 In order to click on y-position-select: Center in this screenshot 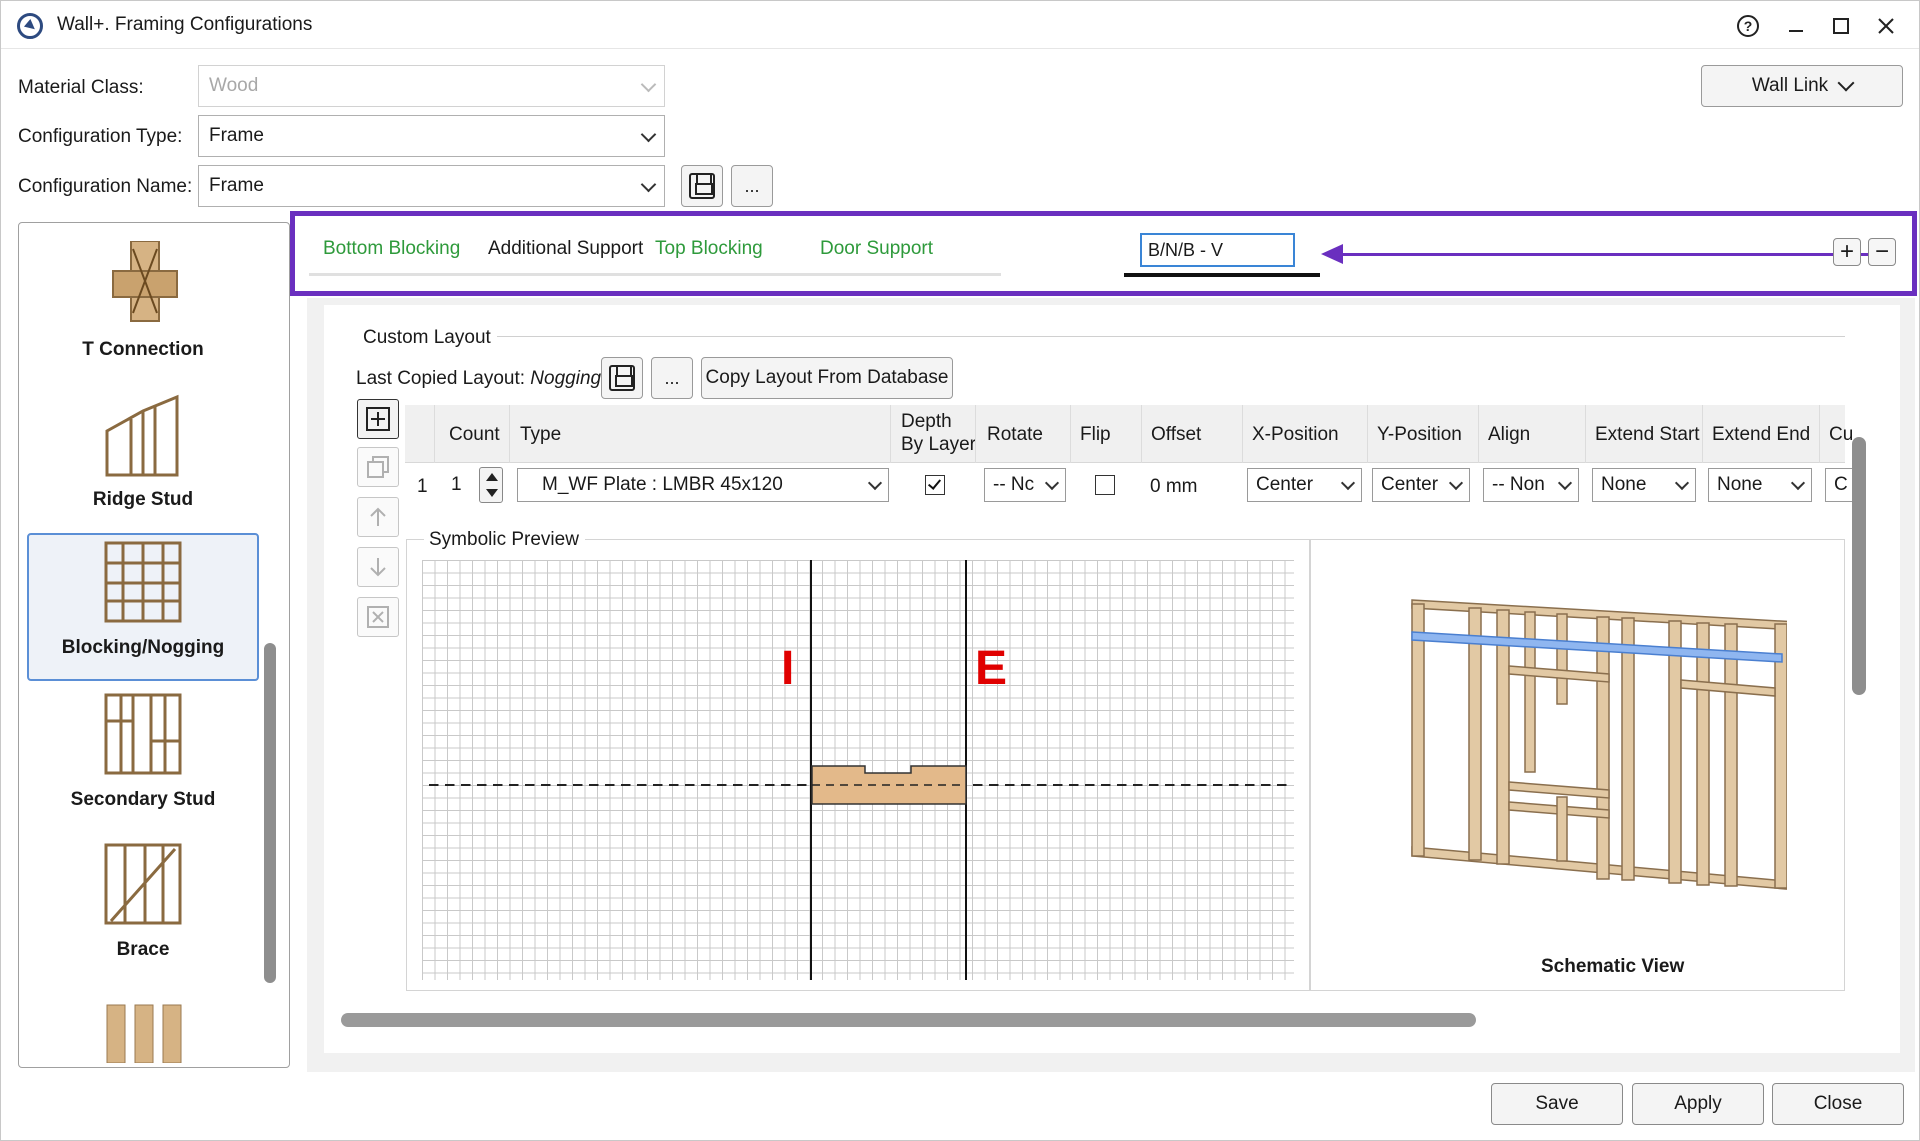, I will do `click(1421, 485)`.